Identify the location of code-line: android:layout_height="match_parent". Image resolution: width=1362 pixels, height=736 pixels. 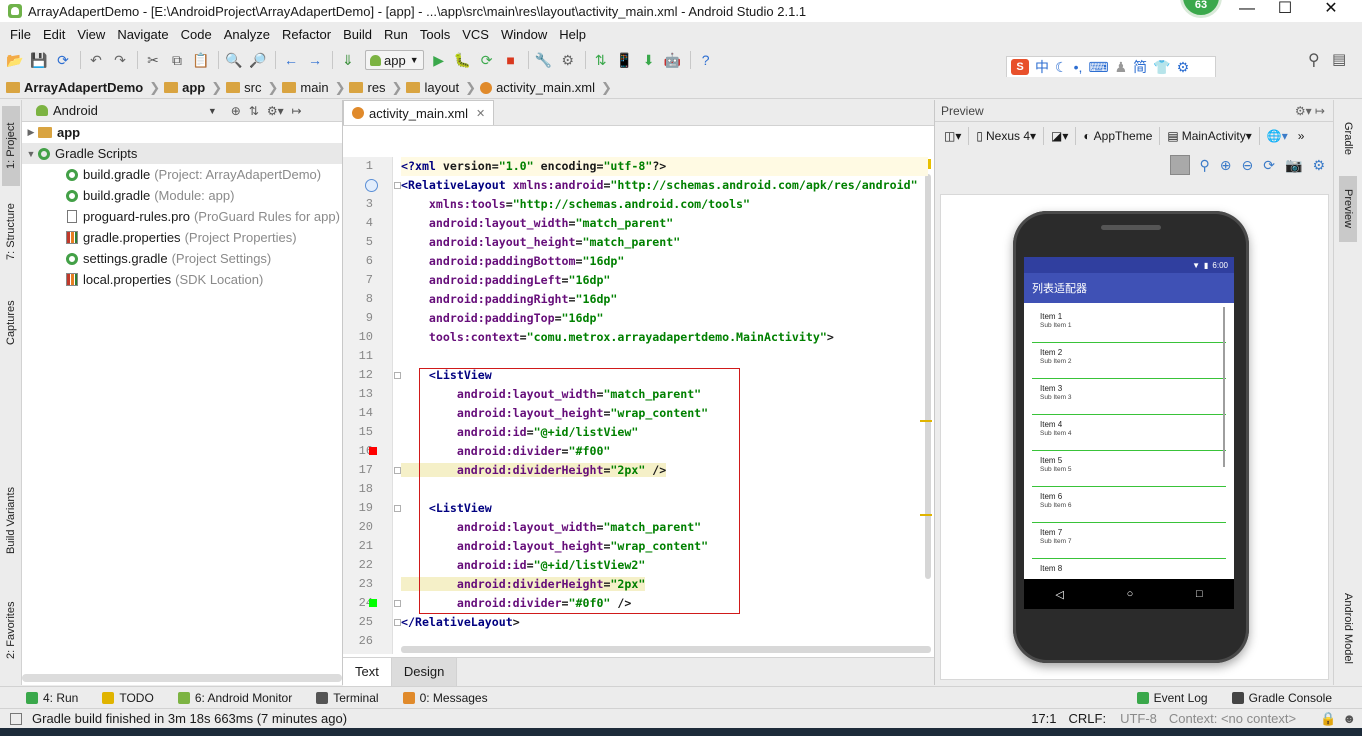
(540, 242).